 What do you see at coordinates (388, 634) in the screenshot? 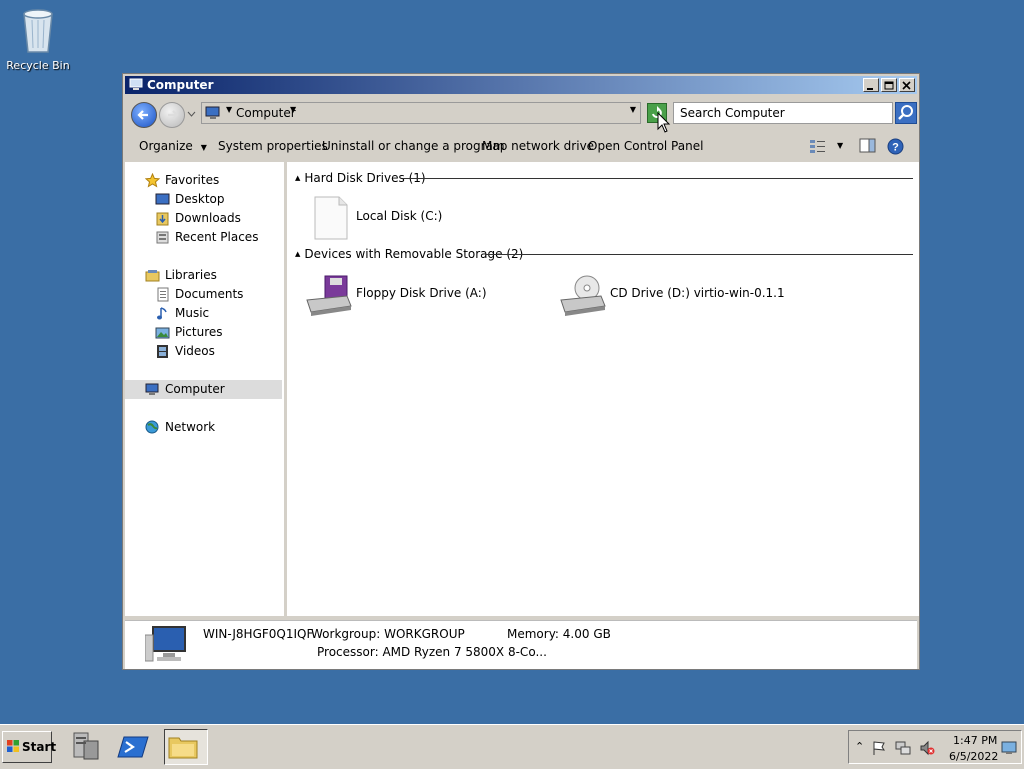
I see `workgroup-text: Workgroup: WORKGROUP` at bounding box center [388, 634].